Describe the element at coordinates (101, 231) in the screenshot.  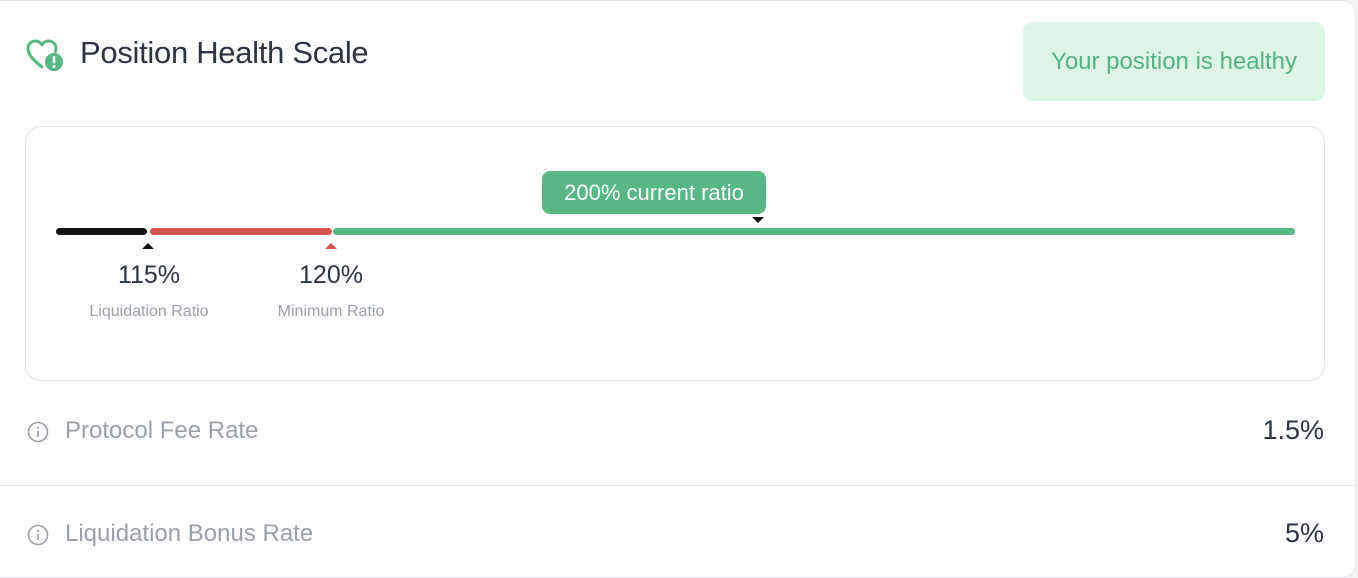
I see `liquidation-zone-bar` at that location.